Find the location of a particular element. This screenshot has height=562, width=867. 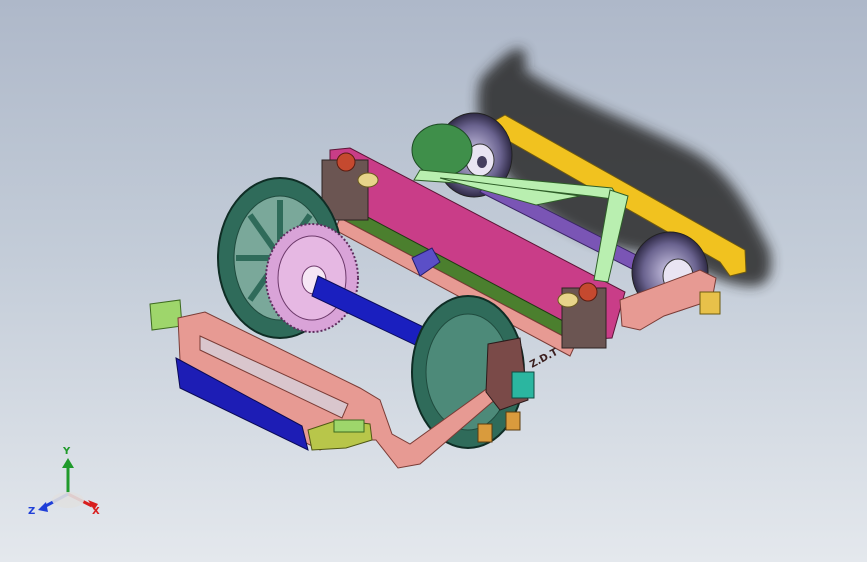

drive-gear is located at coordinates (312, 278).